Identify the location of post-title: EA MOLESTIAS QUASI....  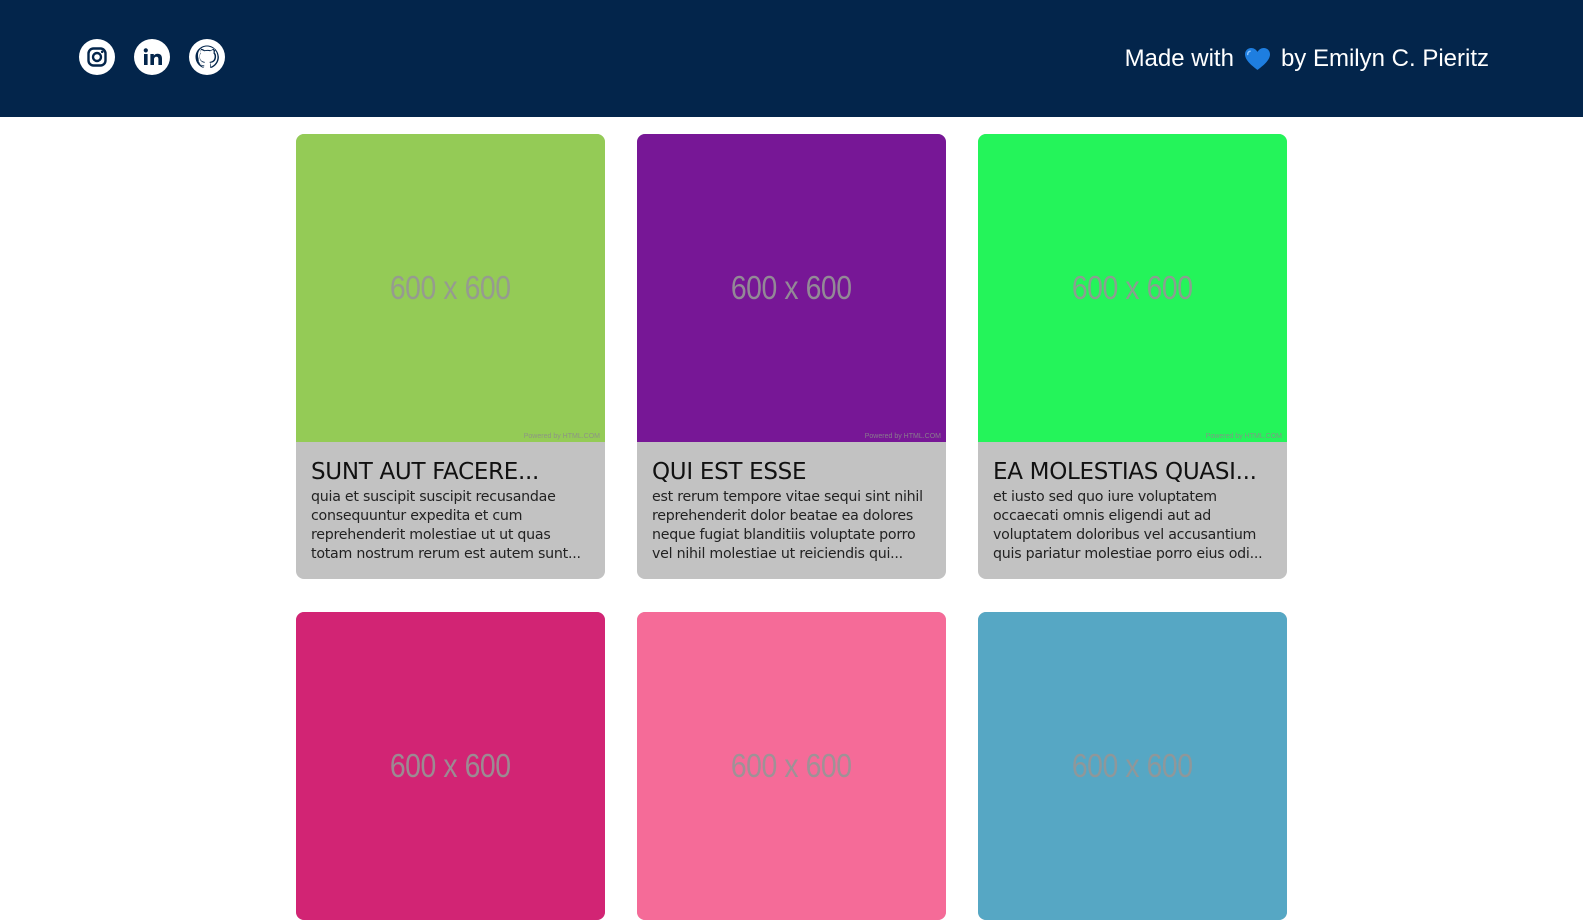
(1125, 472).